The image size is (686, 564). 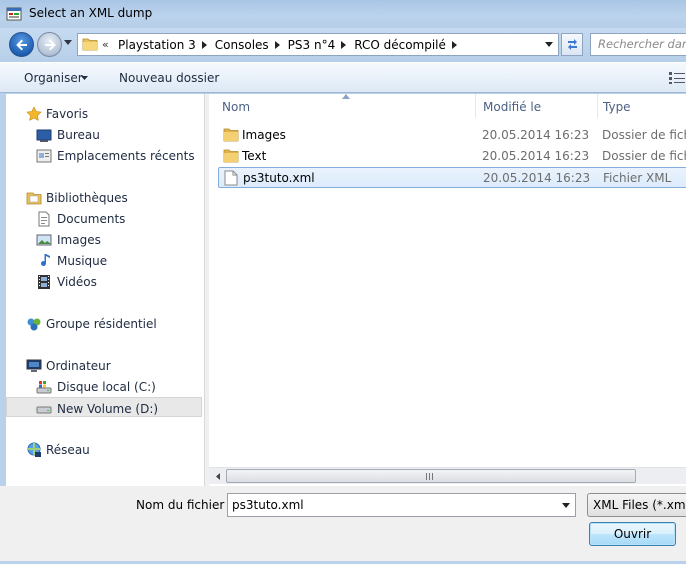 What do you see at coordinates (104, 198) in the screenshot?
I see `nav-item-libraries: Bibliothèques` at bounding box center [104, 198].